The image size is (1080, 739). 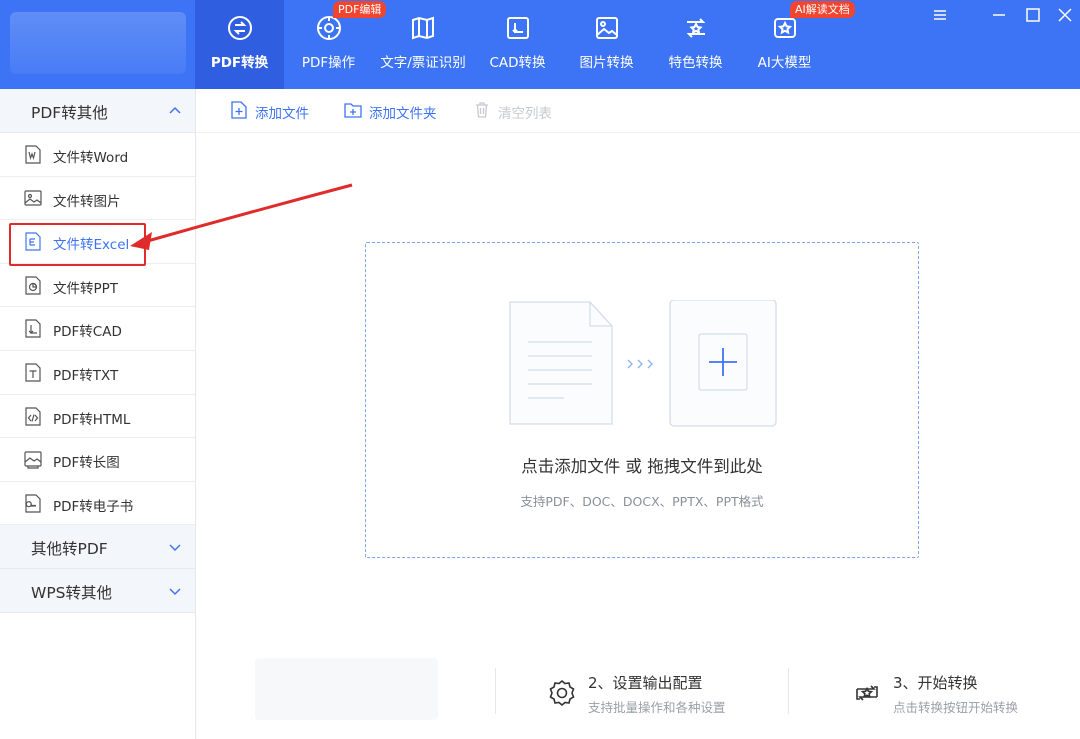 What do you see at coordinates (562, 693) in the screenshot?
I see `gear-icon` at bounding box center [562, 693].